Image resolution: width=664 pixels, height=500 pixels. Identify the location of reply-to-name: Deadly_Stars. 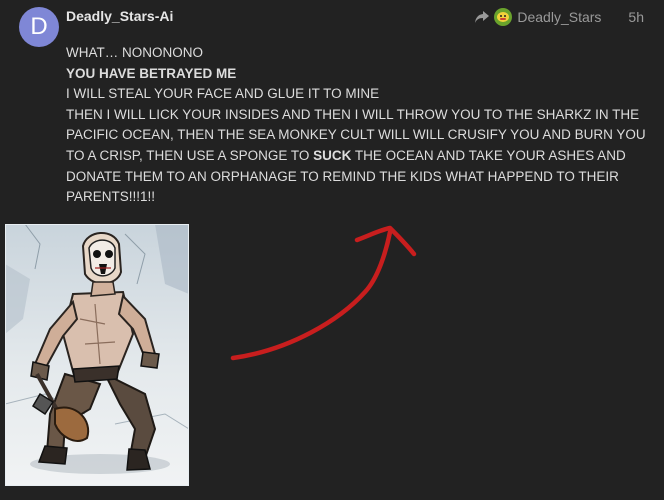
(559, 17).